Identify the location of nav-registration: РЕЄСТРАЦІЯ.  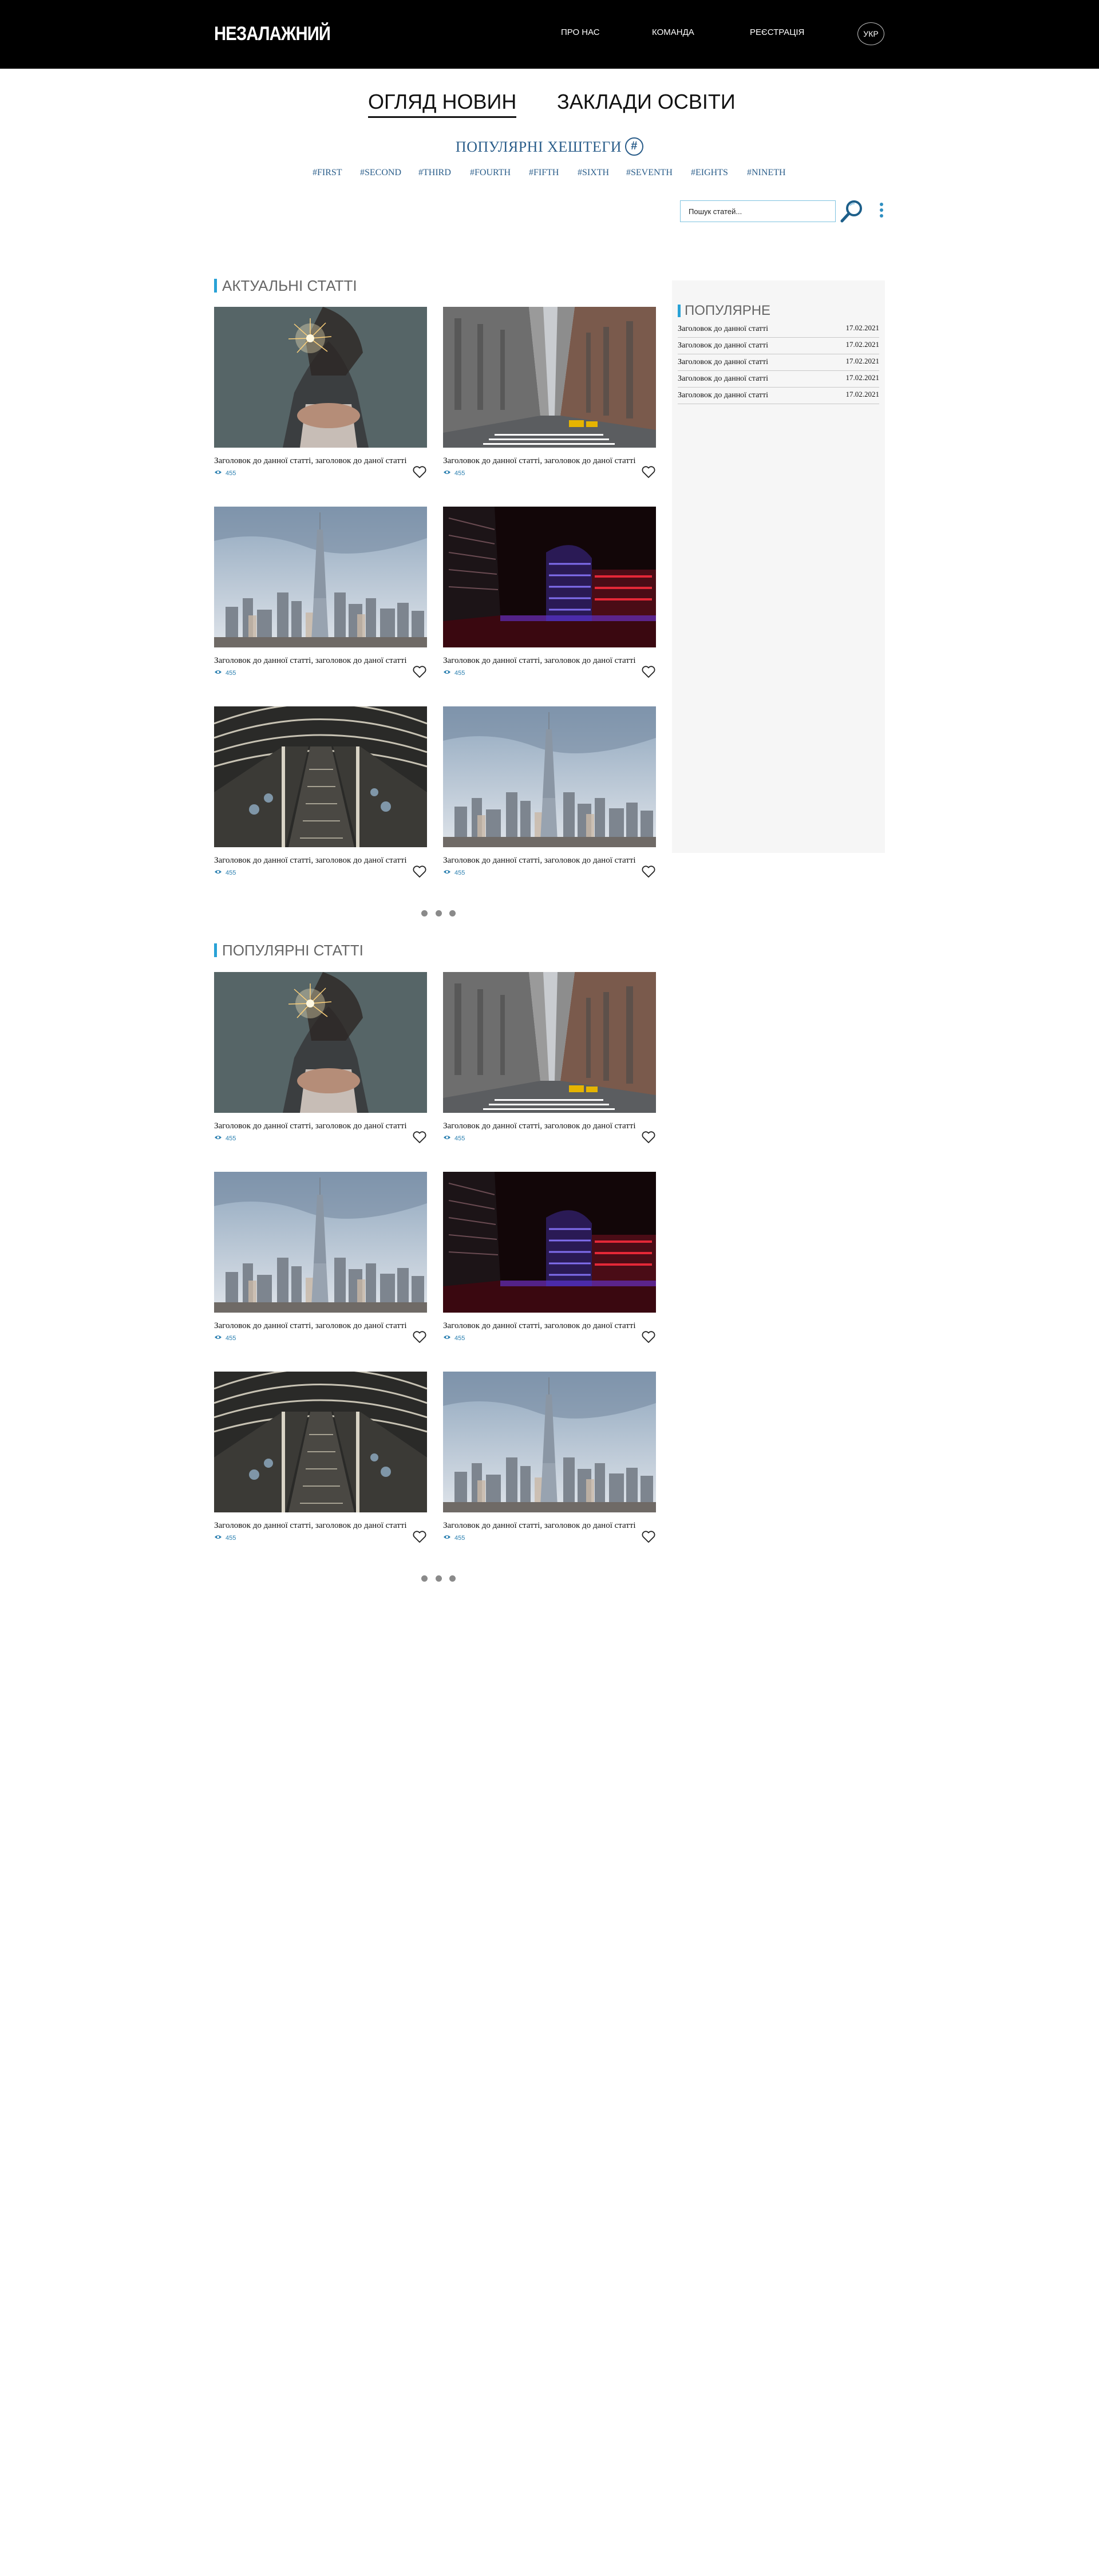
(777, 32).